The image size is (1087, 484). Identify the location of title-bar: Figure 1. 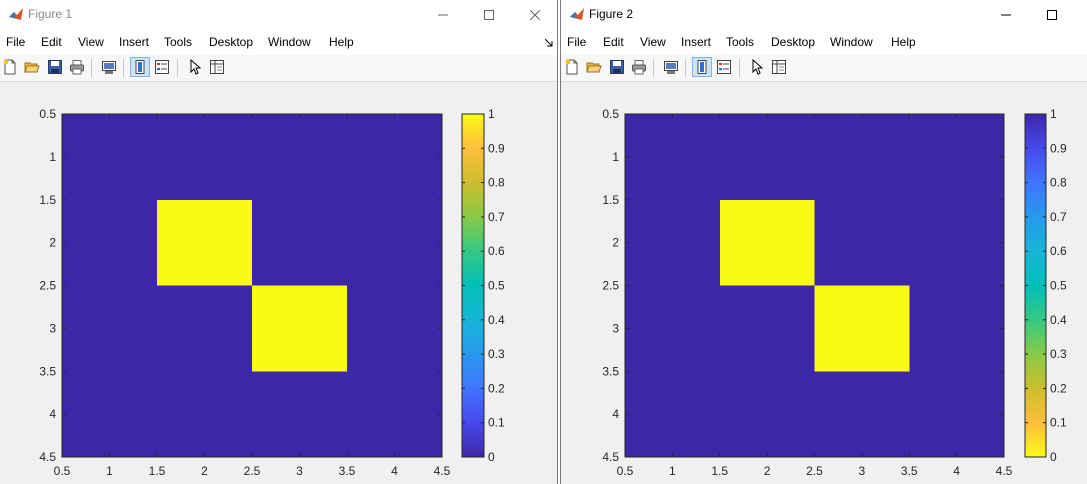
(278, 14).